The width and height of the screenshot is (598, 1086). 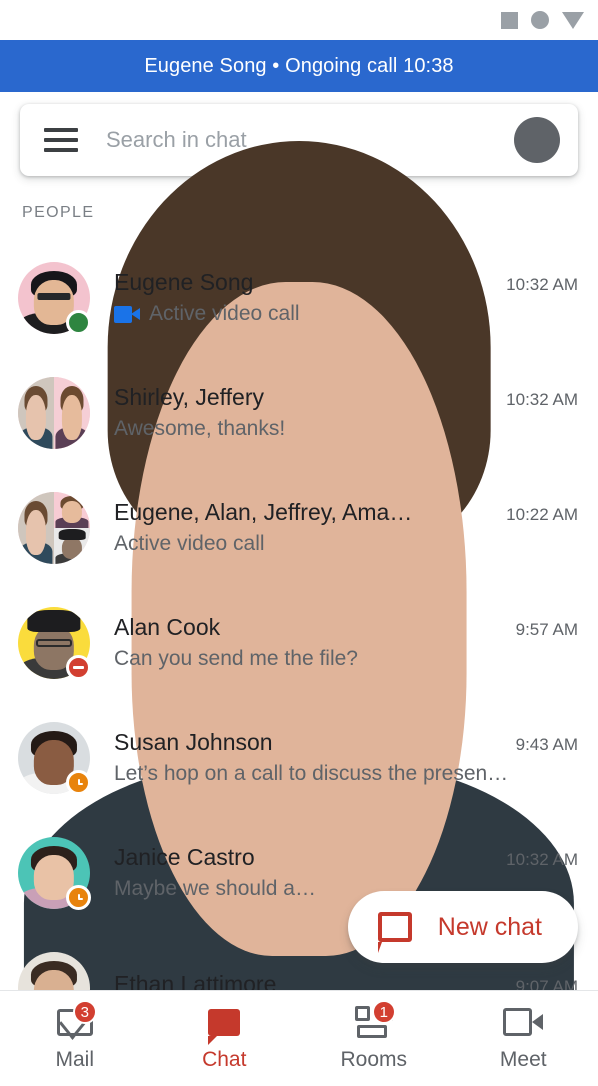 I want to click on bottom-navigation: 3 Mail Chat 1 Rooms Meet, so click(x=299, y=1038).